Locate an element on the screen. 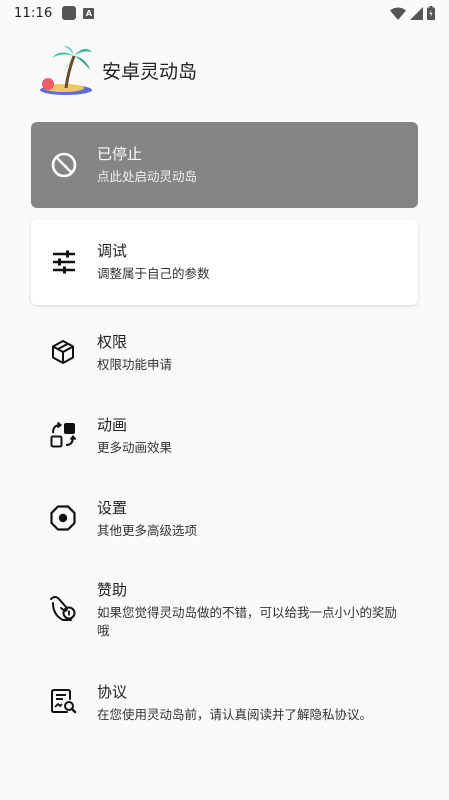  menu-item-title: 协议 is located at coordinates (112, 692).